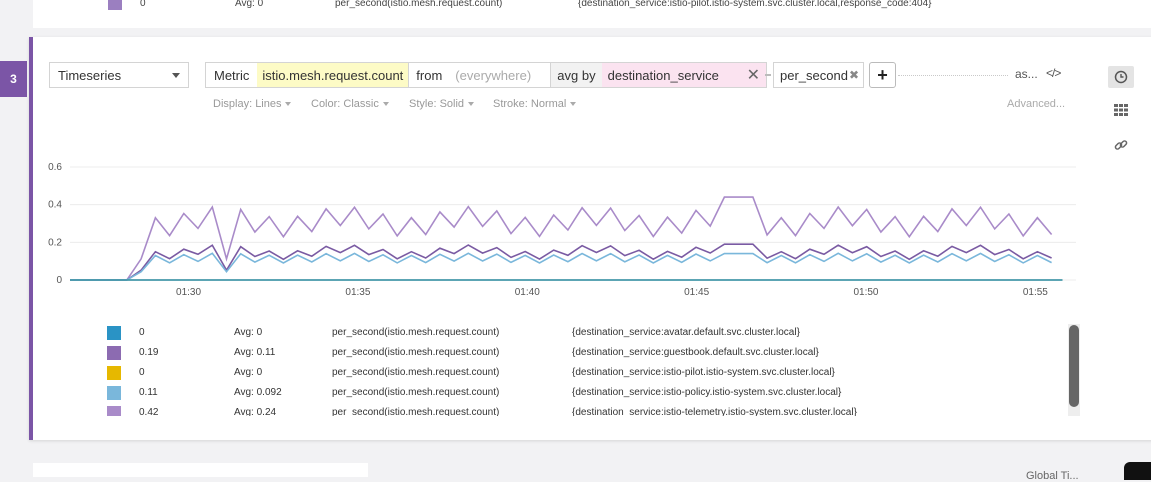  What do you see at coordinates (865, 292) in the screenshot?
I see `x-tick-label: 01:50` at bounding box center [865, 292].